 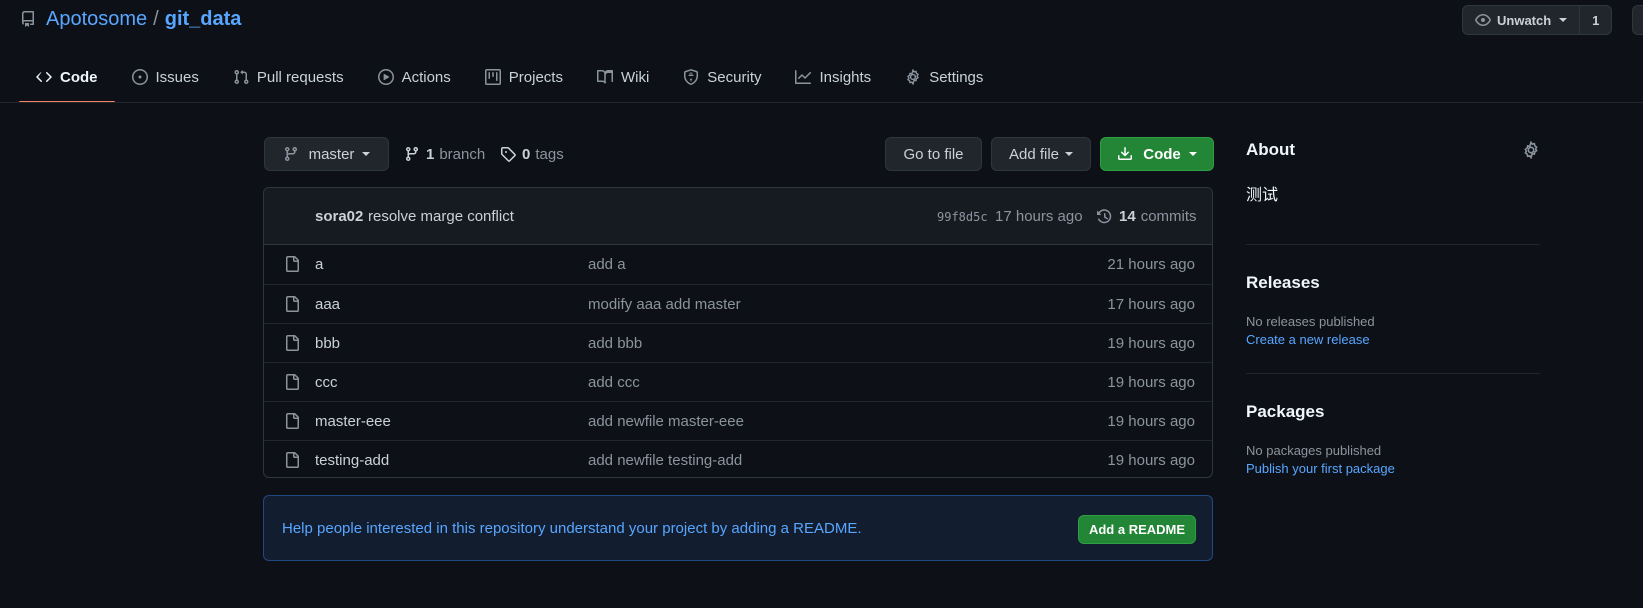 I want to click on tab-issues: Issues, so click(x=165, y=77).